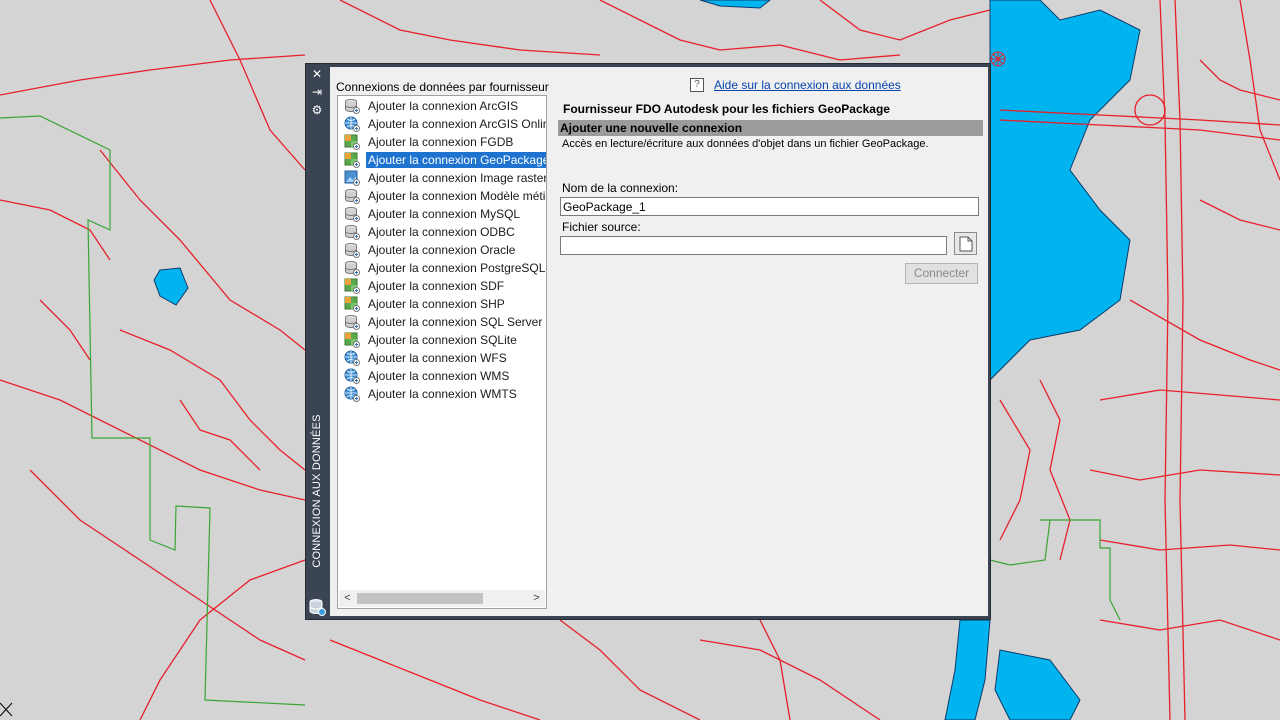  What do you see at coordinates (456, 160) in the screenshot?
I see `list-item-label: Ajouter la connexion GeoPackage` at bounding box center [456, 160].